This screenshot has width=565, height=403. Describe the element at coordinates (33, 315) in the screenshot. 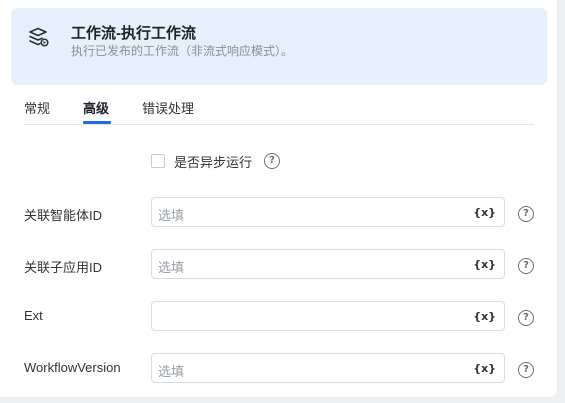

I see `ext-label: Ext` at that location.